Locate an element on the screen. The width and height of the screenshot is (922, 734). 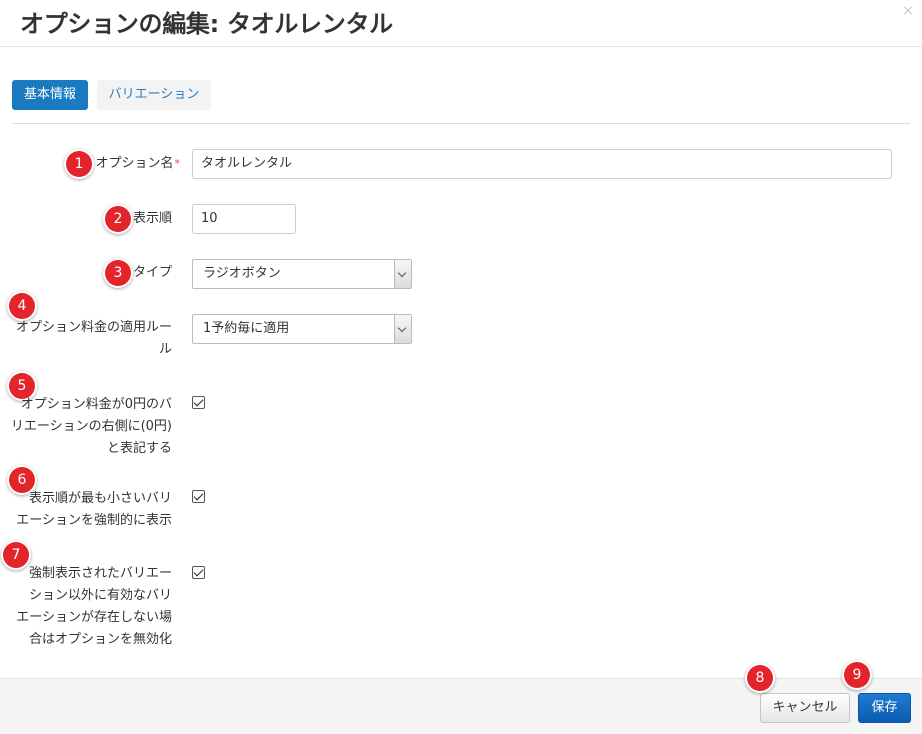
force-smallest-label: 表示順が最も小さいバリ エーションを強制的に表示 is located at coordinates (91, 510).